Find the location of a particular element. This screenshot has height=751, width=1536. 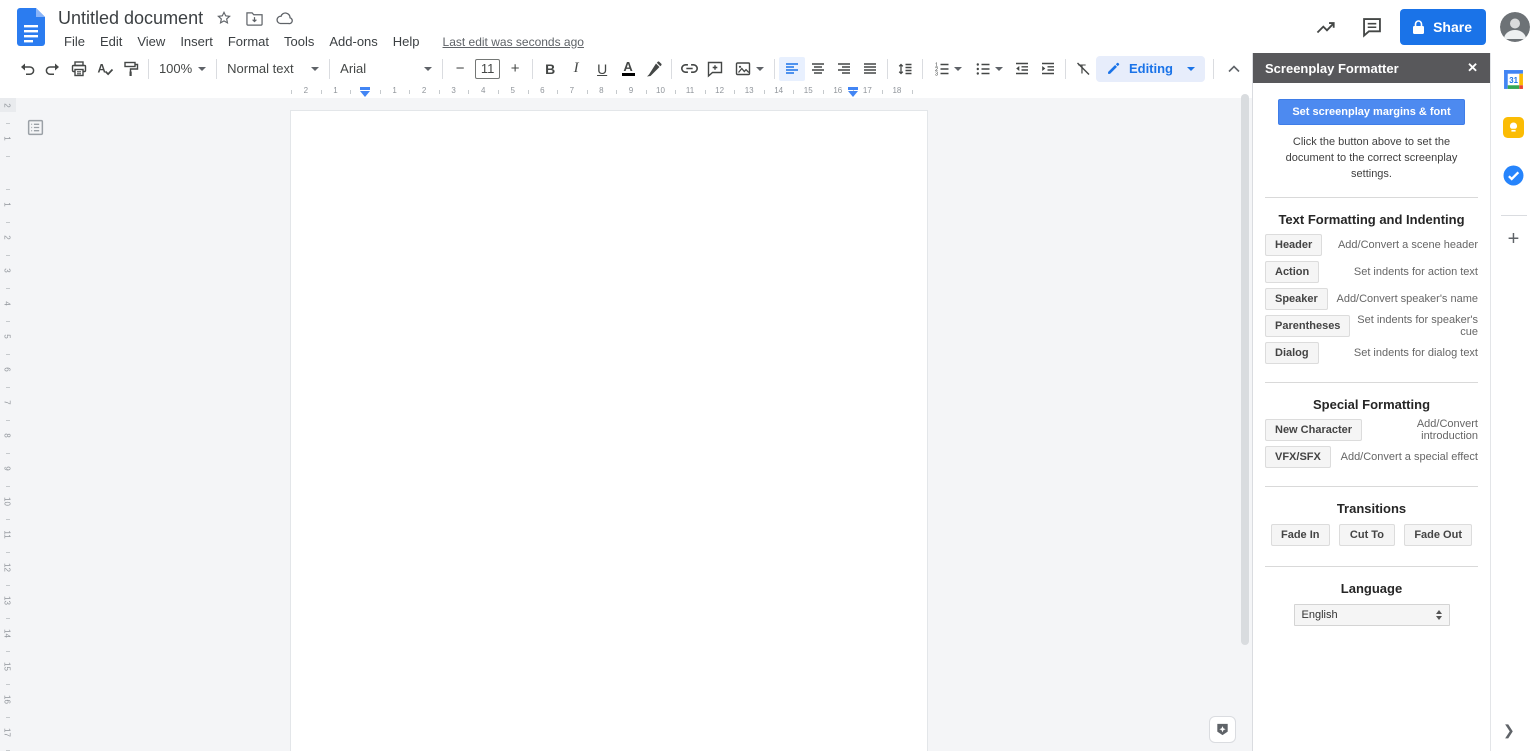

calendar-icon: 31 is located at coordinates (1514, 79).